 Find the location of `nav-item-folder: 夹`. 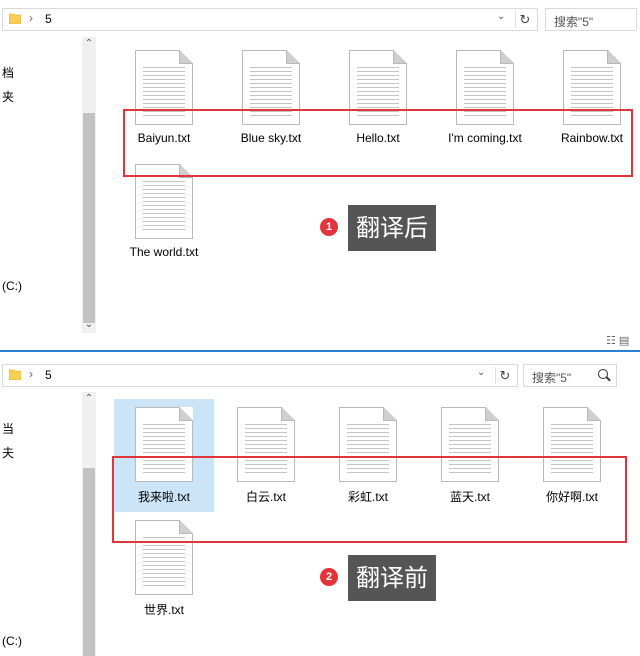

nav-item-folder: 夹 is located at coordinates (8, 96).